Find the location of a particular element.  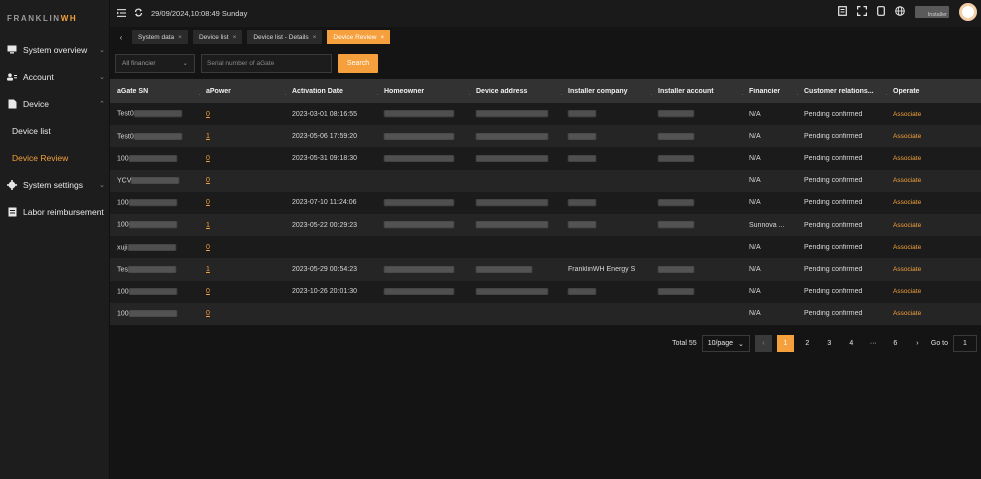

device-address-cell is located at coordinates (515, 225).